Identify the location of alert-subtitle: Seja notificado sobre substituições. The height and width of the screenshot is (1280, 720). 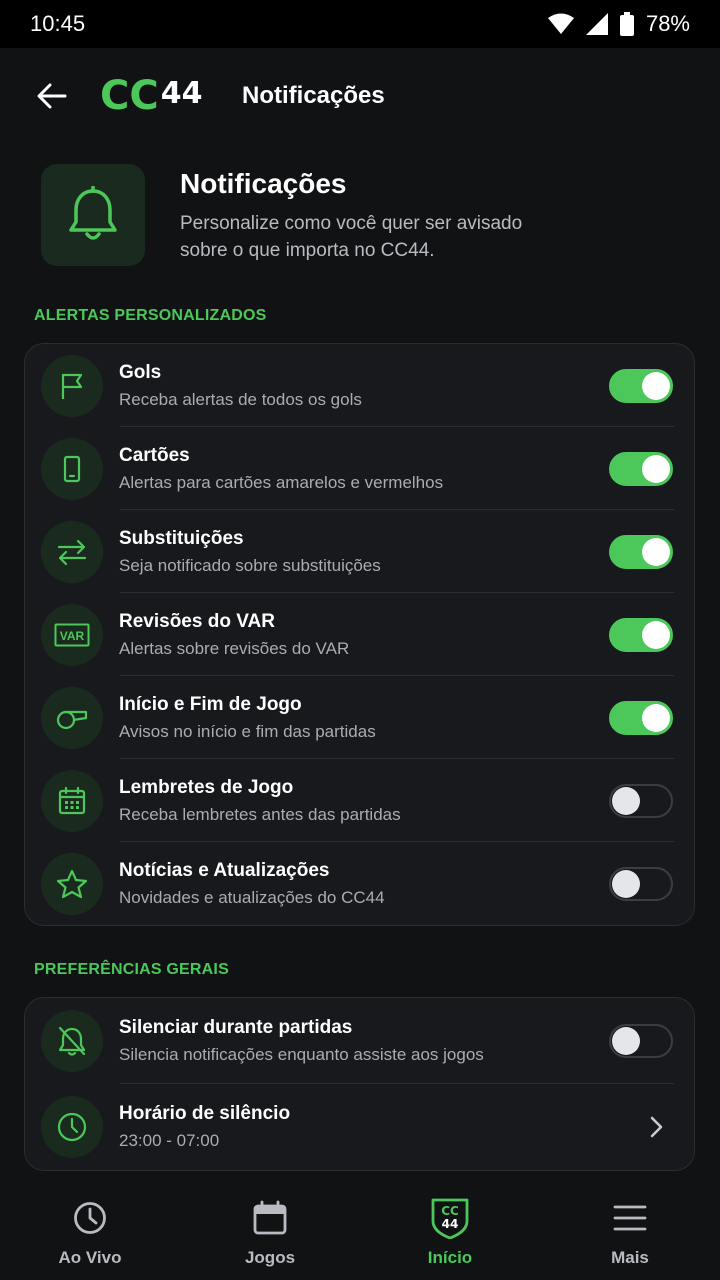
(250, 565).